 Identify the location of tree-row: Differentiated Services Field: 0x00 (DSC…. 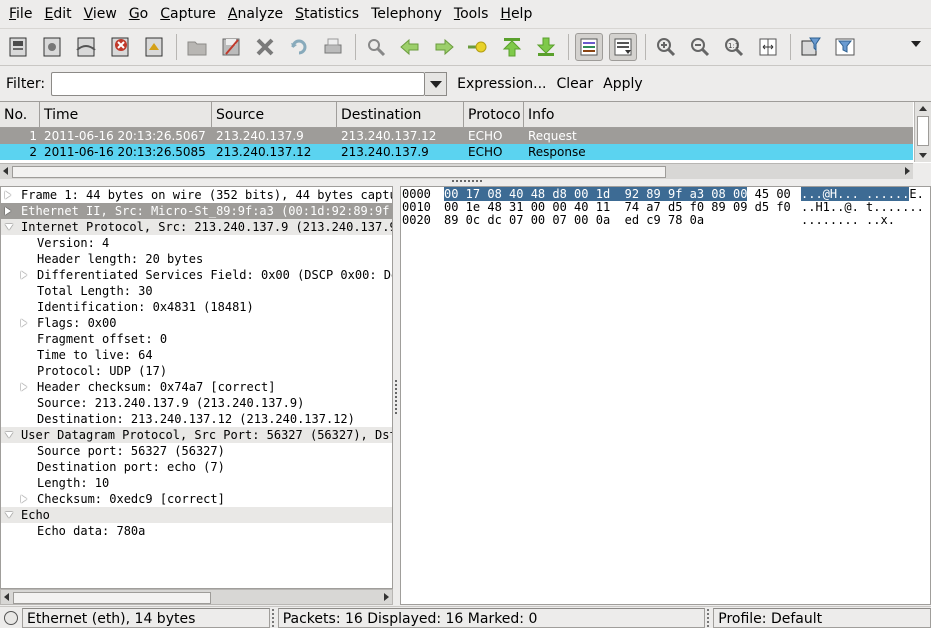
(196, 275).